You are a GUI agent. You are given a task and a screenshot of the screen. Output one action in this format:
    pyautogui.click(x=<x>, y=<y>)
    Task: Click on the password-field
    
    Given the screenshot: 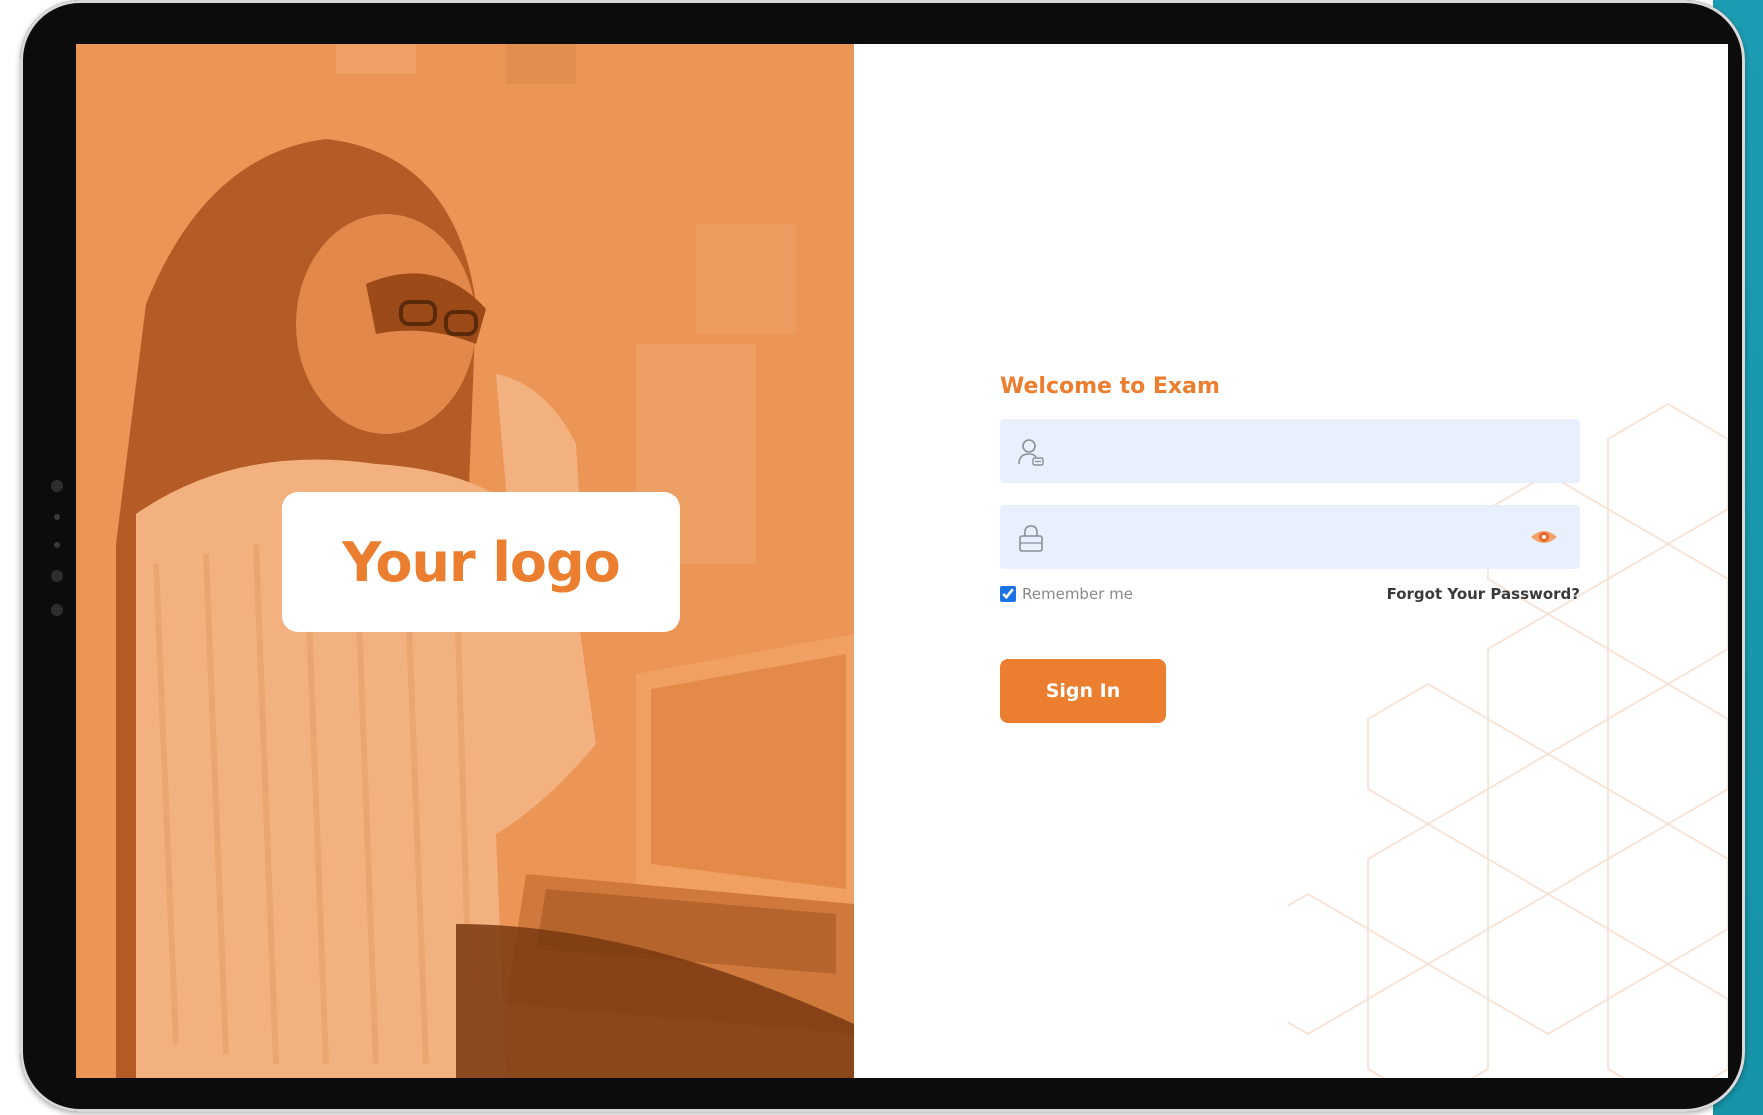 What is the action you would take?
    pyautogui.click(x=1290, y=538)
    